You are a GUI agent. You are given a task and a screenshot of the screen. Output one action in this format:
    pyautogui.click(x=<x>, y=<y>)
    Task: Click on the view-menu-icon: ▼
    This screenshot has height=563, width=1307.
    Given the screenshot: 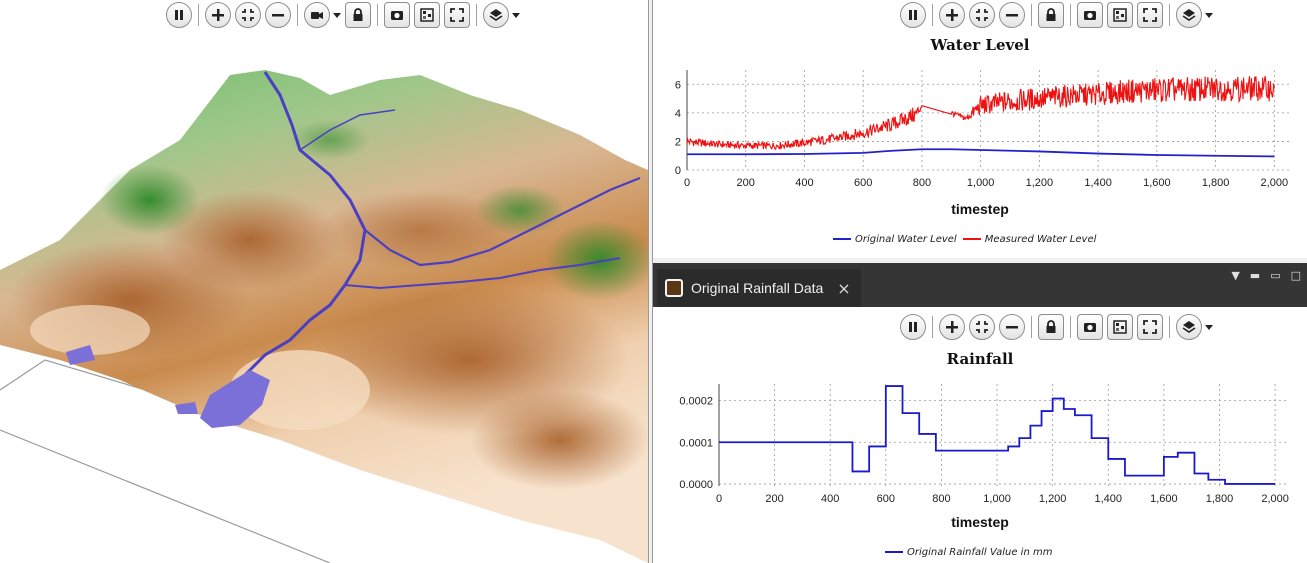 What is the action you would take?
    pyautogui.click(x=1235, y=275)
    